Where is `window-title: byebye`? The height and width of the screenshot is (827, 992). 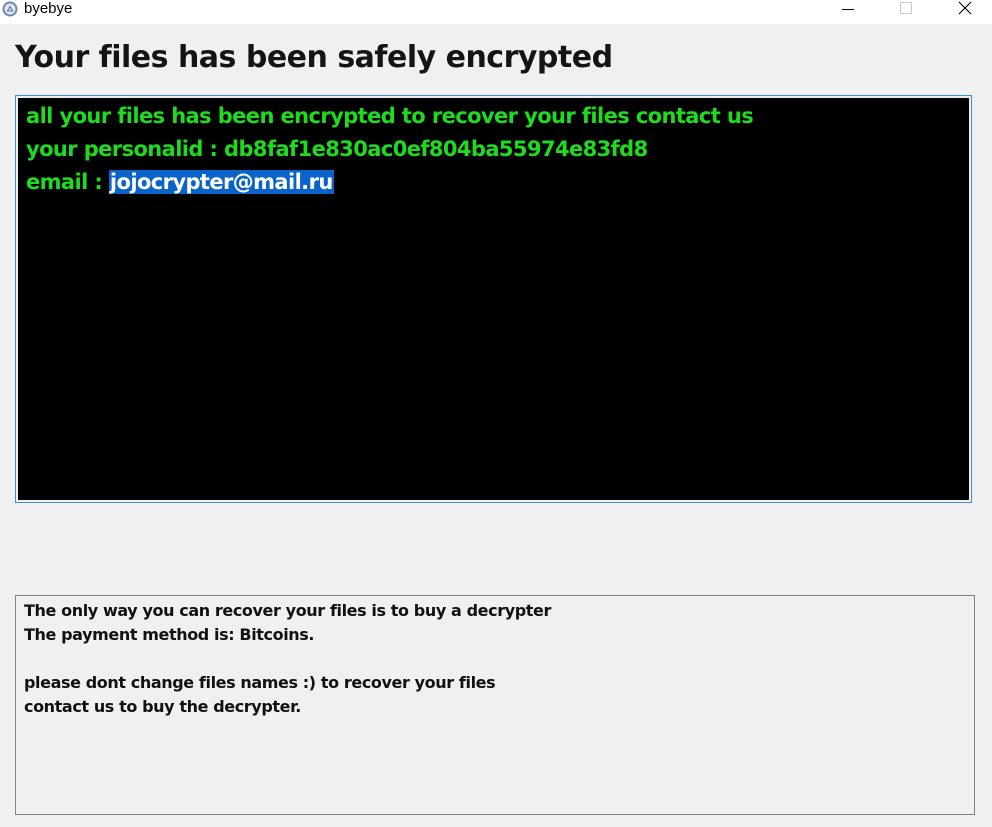
window-title: byebye is located at coordinates (48, 8).